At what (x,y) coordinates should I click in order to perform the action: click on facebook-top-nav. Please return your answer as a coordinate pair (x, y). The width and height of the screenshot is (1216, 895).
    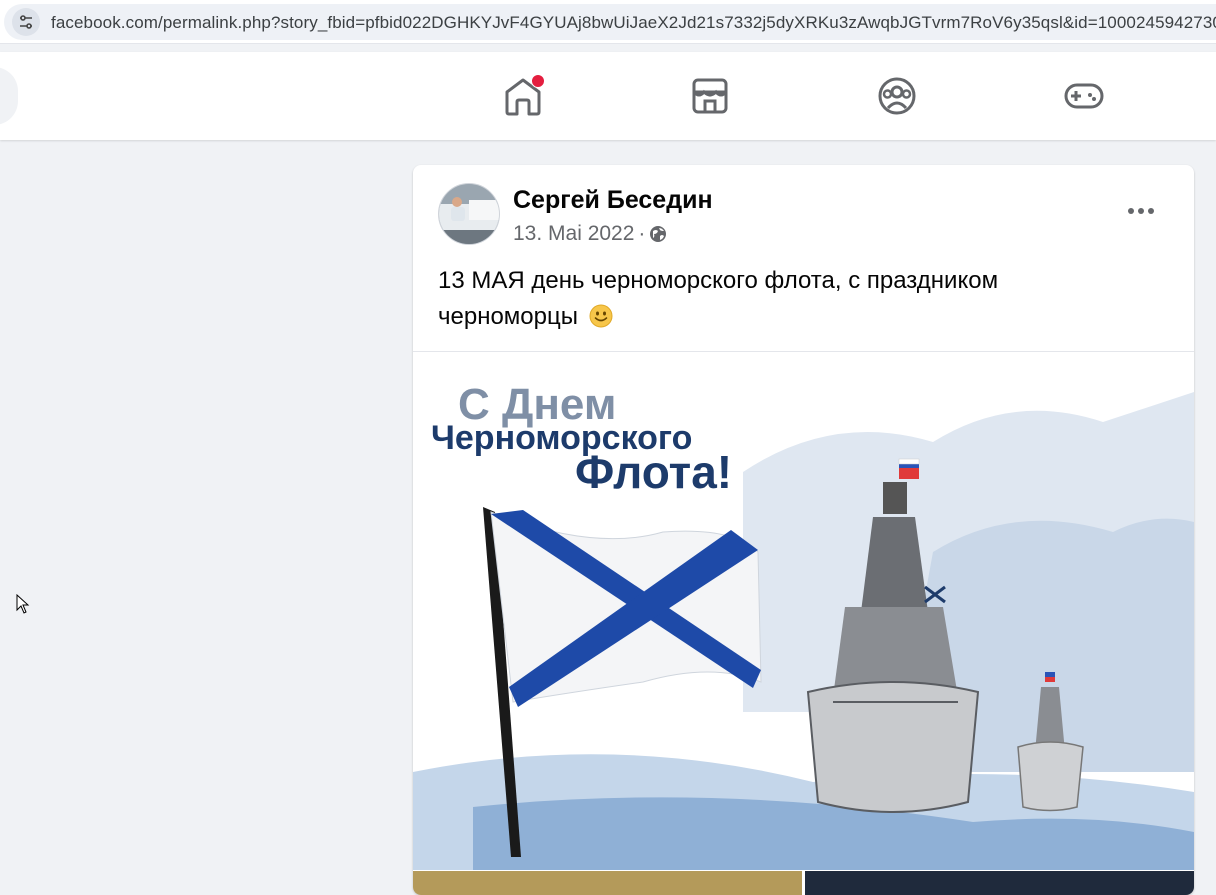
    Looking at the image, I should click on (608, 96).